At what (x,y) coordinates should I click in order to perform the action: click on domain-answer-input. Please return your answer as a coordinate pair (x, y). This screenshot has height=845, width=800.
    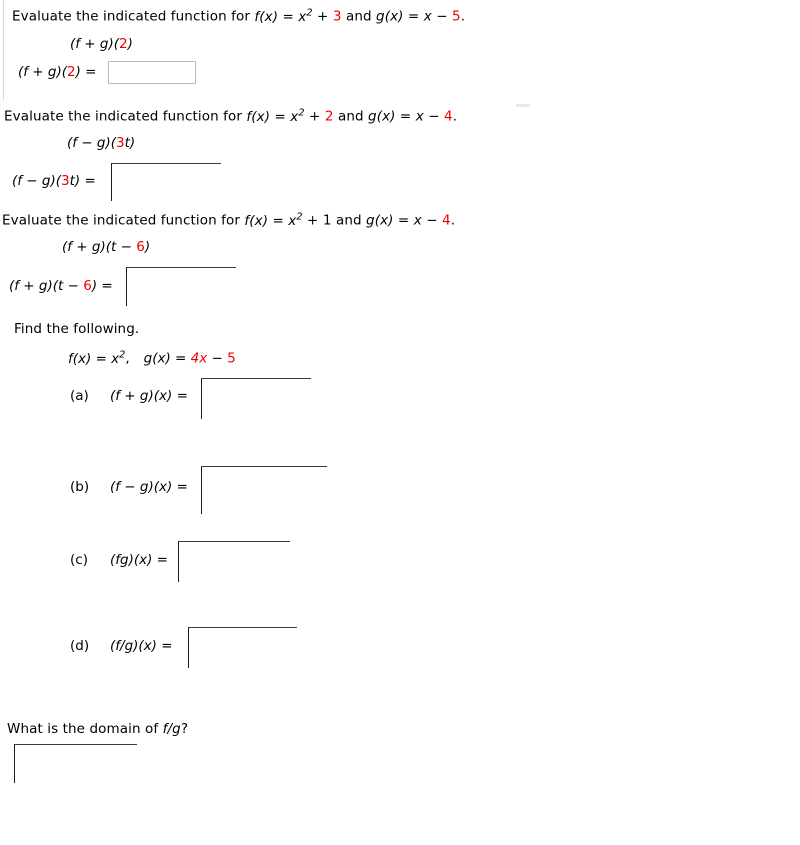
    Looking at the image, I should click on (75, 763).